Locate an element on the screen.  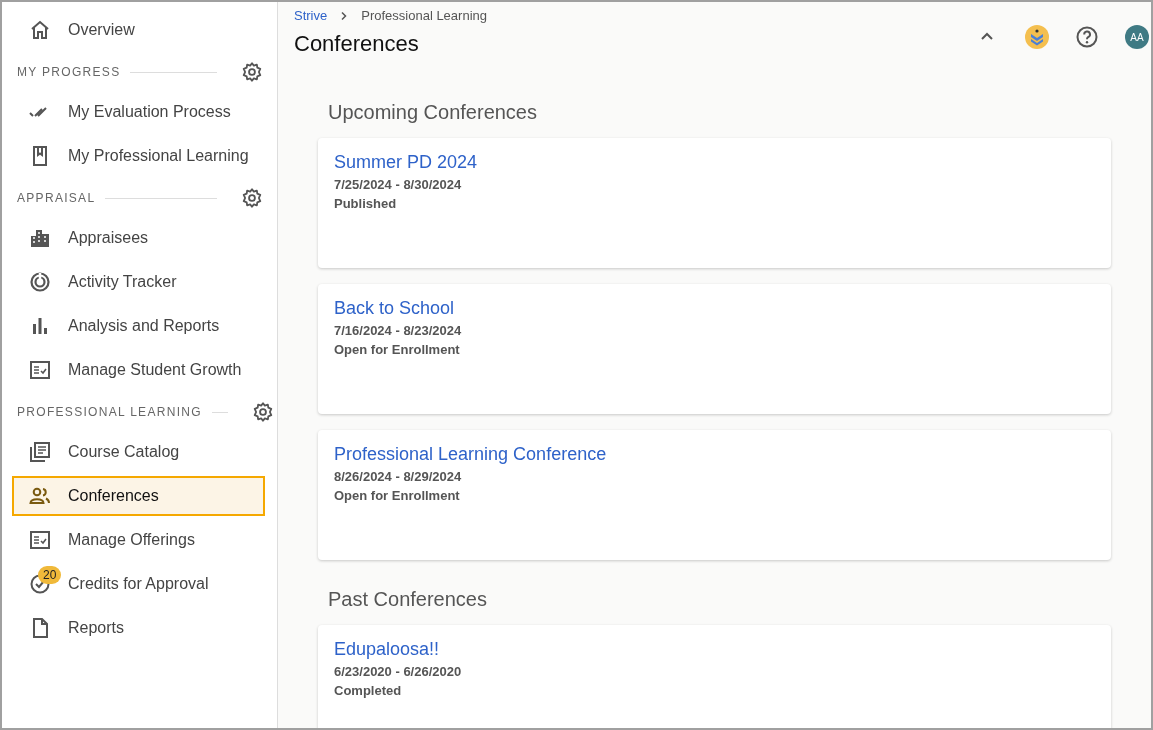
conference-link: Edupaloosa!! is located at coordinates (387, 649).